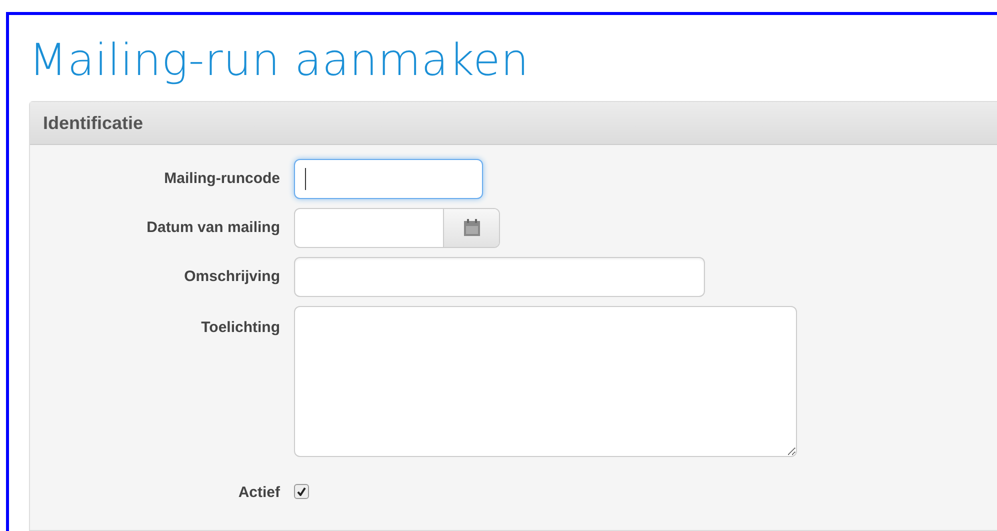  Describe the element at coordinates (305, 179) in the screenshot. I see `text-cursor` at that location.